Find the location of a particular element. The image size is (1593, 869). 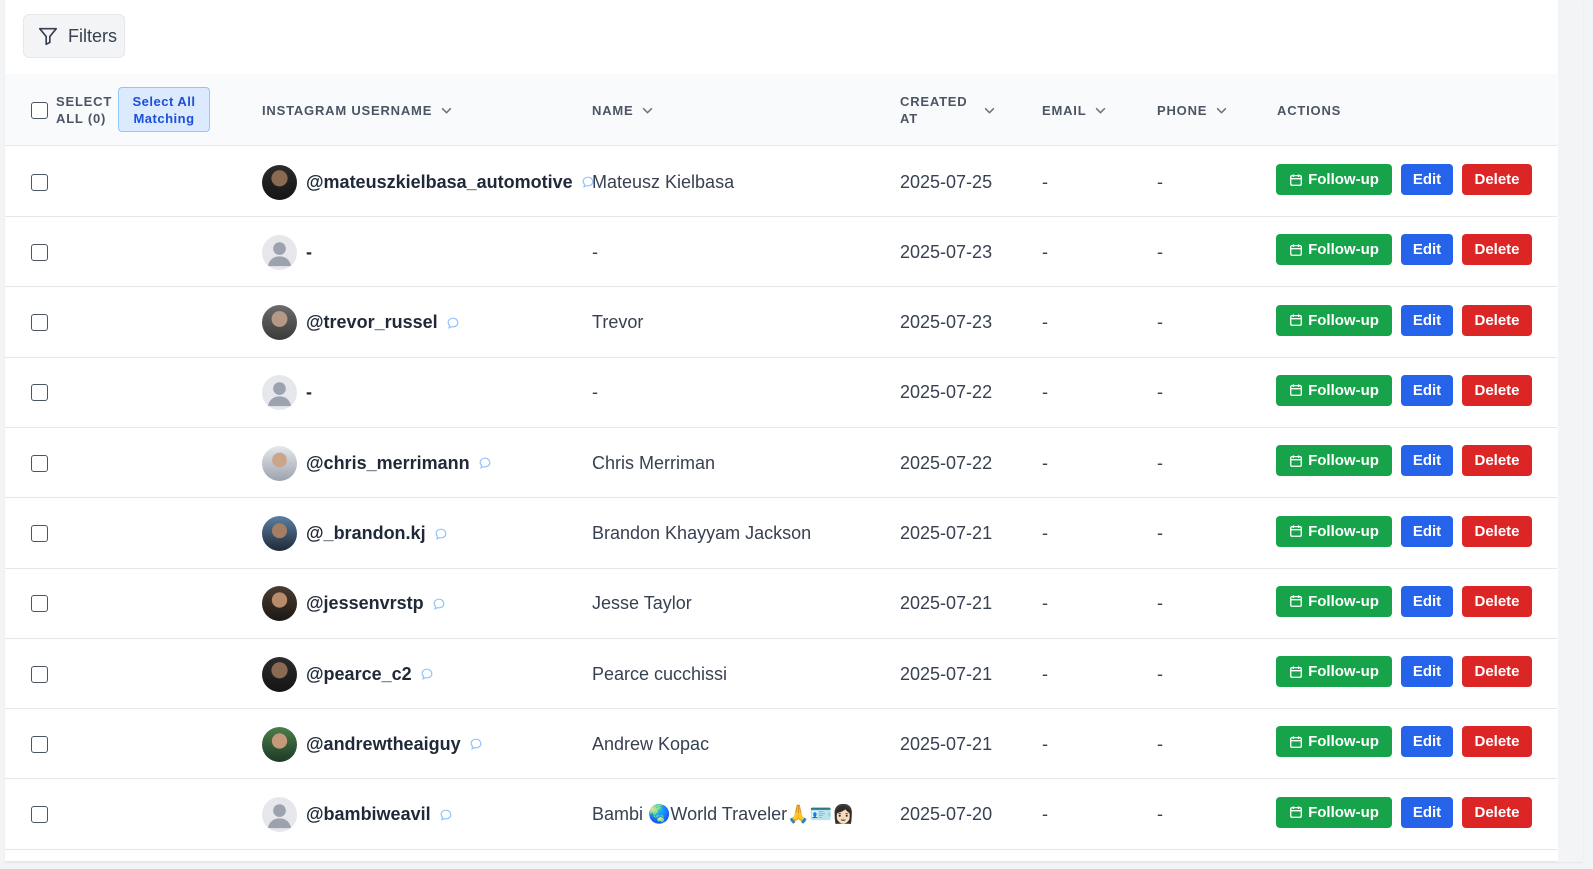

created-date: 2025-07-22 is located at coordinates (946, 392).